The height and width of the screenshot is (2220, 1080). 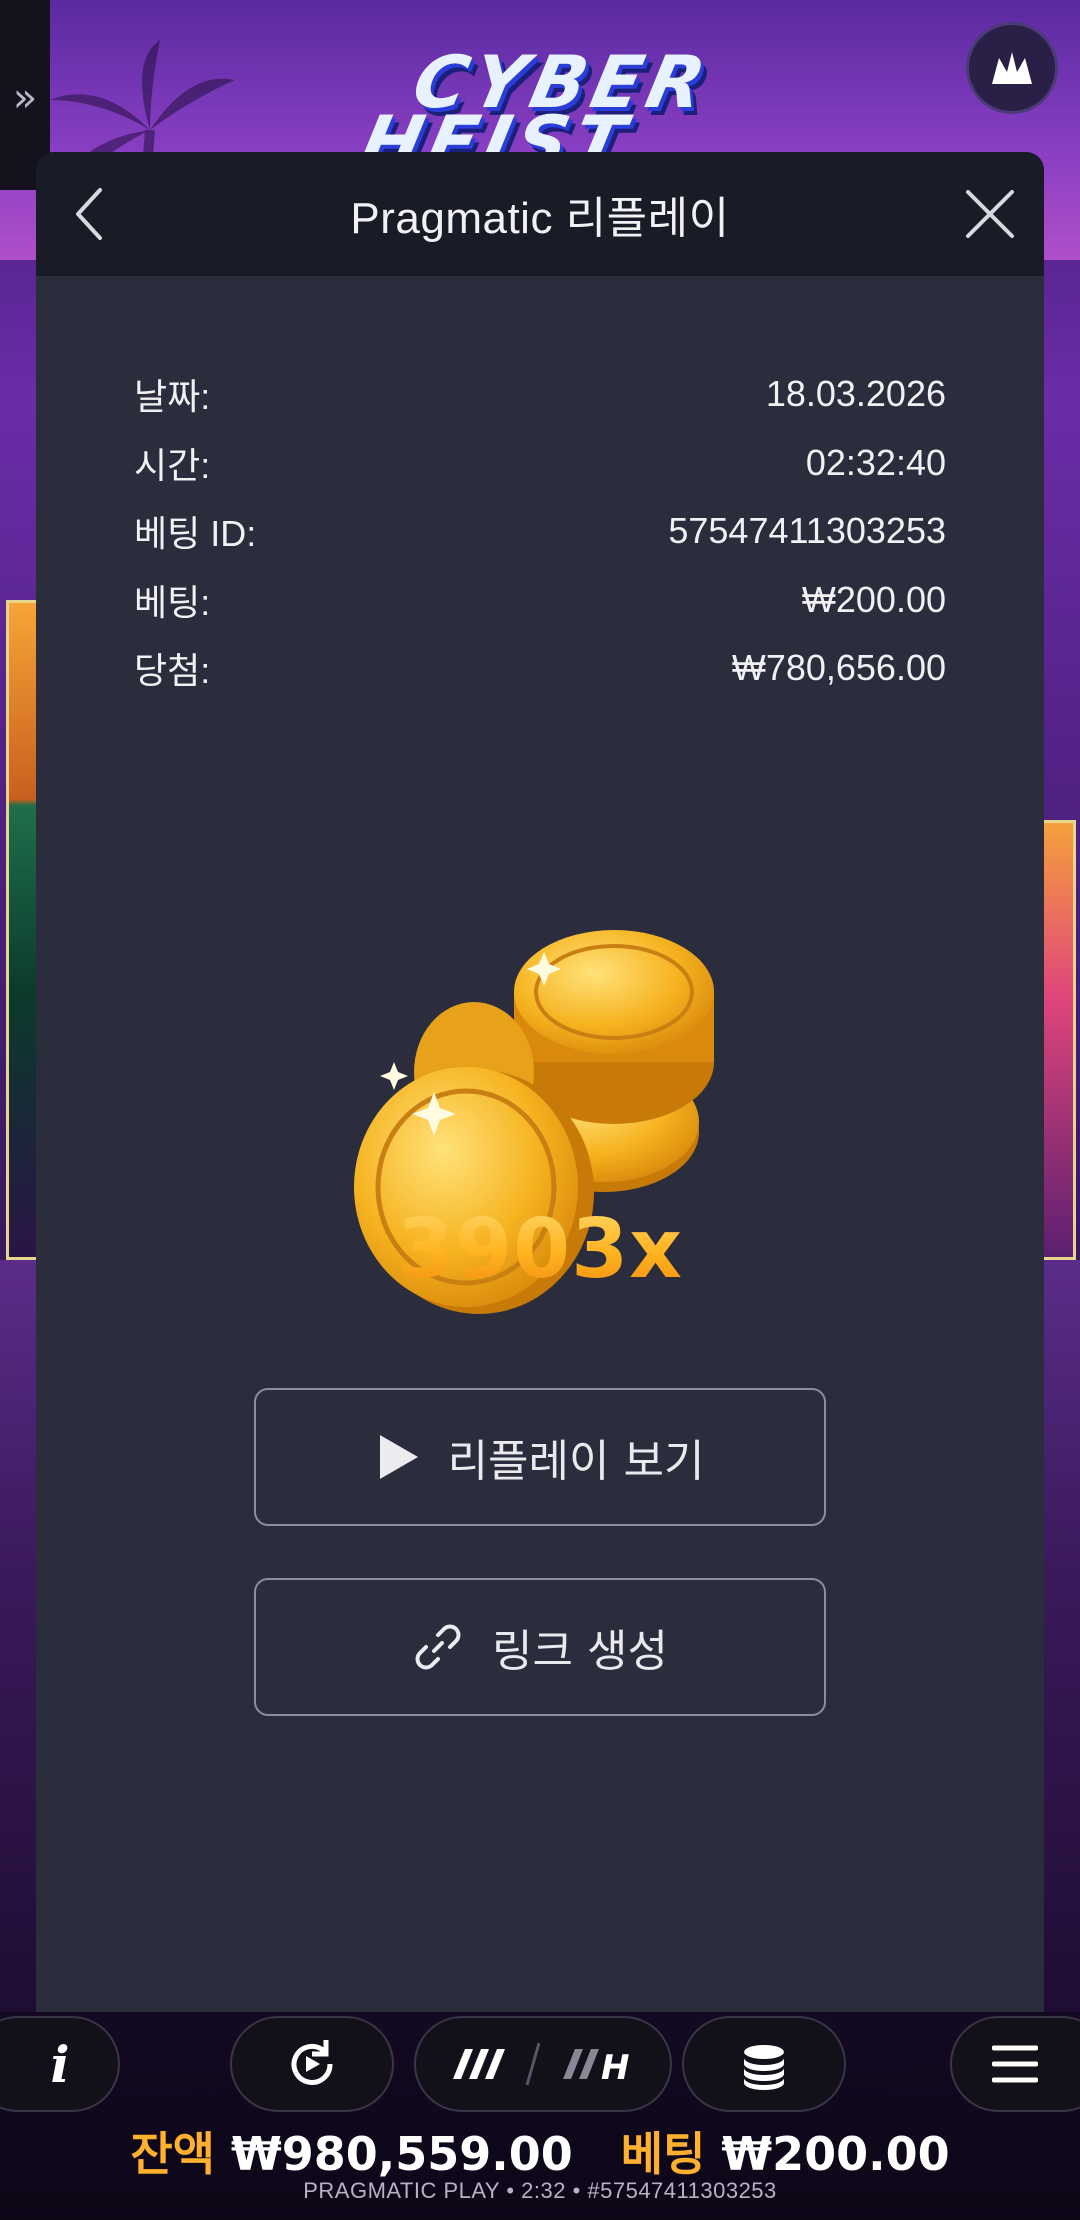 I want to click on svg-text: H, so click(x=615, y=2068).